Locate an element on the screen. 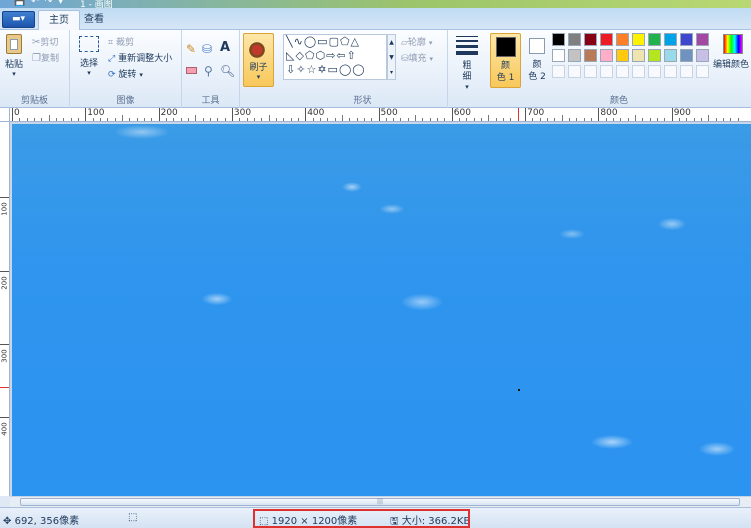  color1-label: 颜 色 1 is located at coordinates (505, 72).